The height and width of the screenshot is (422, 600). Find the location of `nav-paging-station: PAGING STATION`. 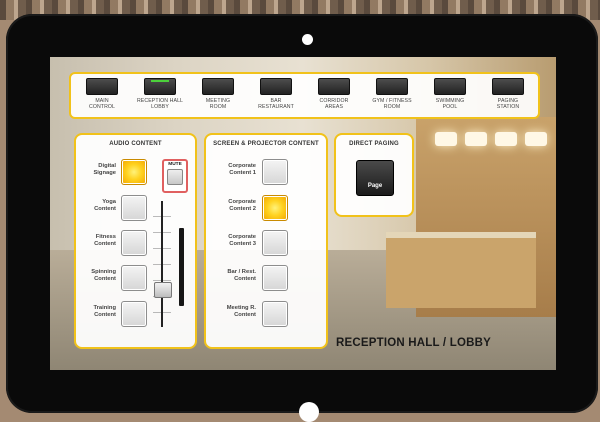

nav-paging-station: PAGING STATION is located at coordinates (508, 96).